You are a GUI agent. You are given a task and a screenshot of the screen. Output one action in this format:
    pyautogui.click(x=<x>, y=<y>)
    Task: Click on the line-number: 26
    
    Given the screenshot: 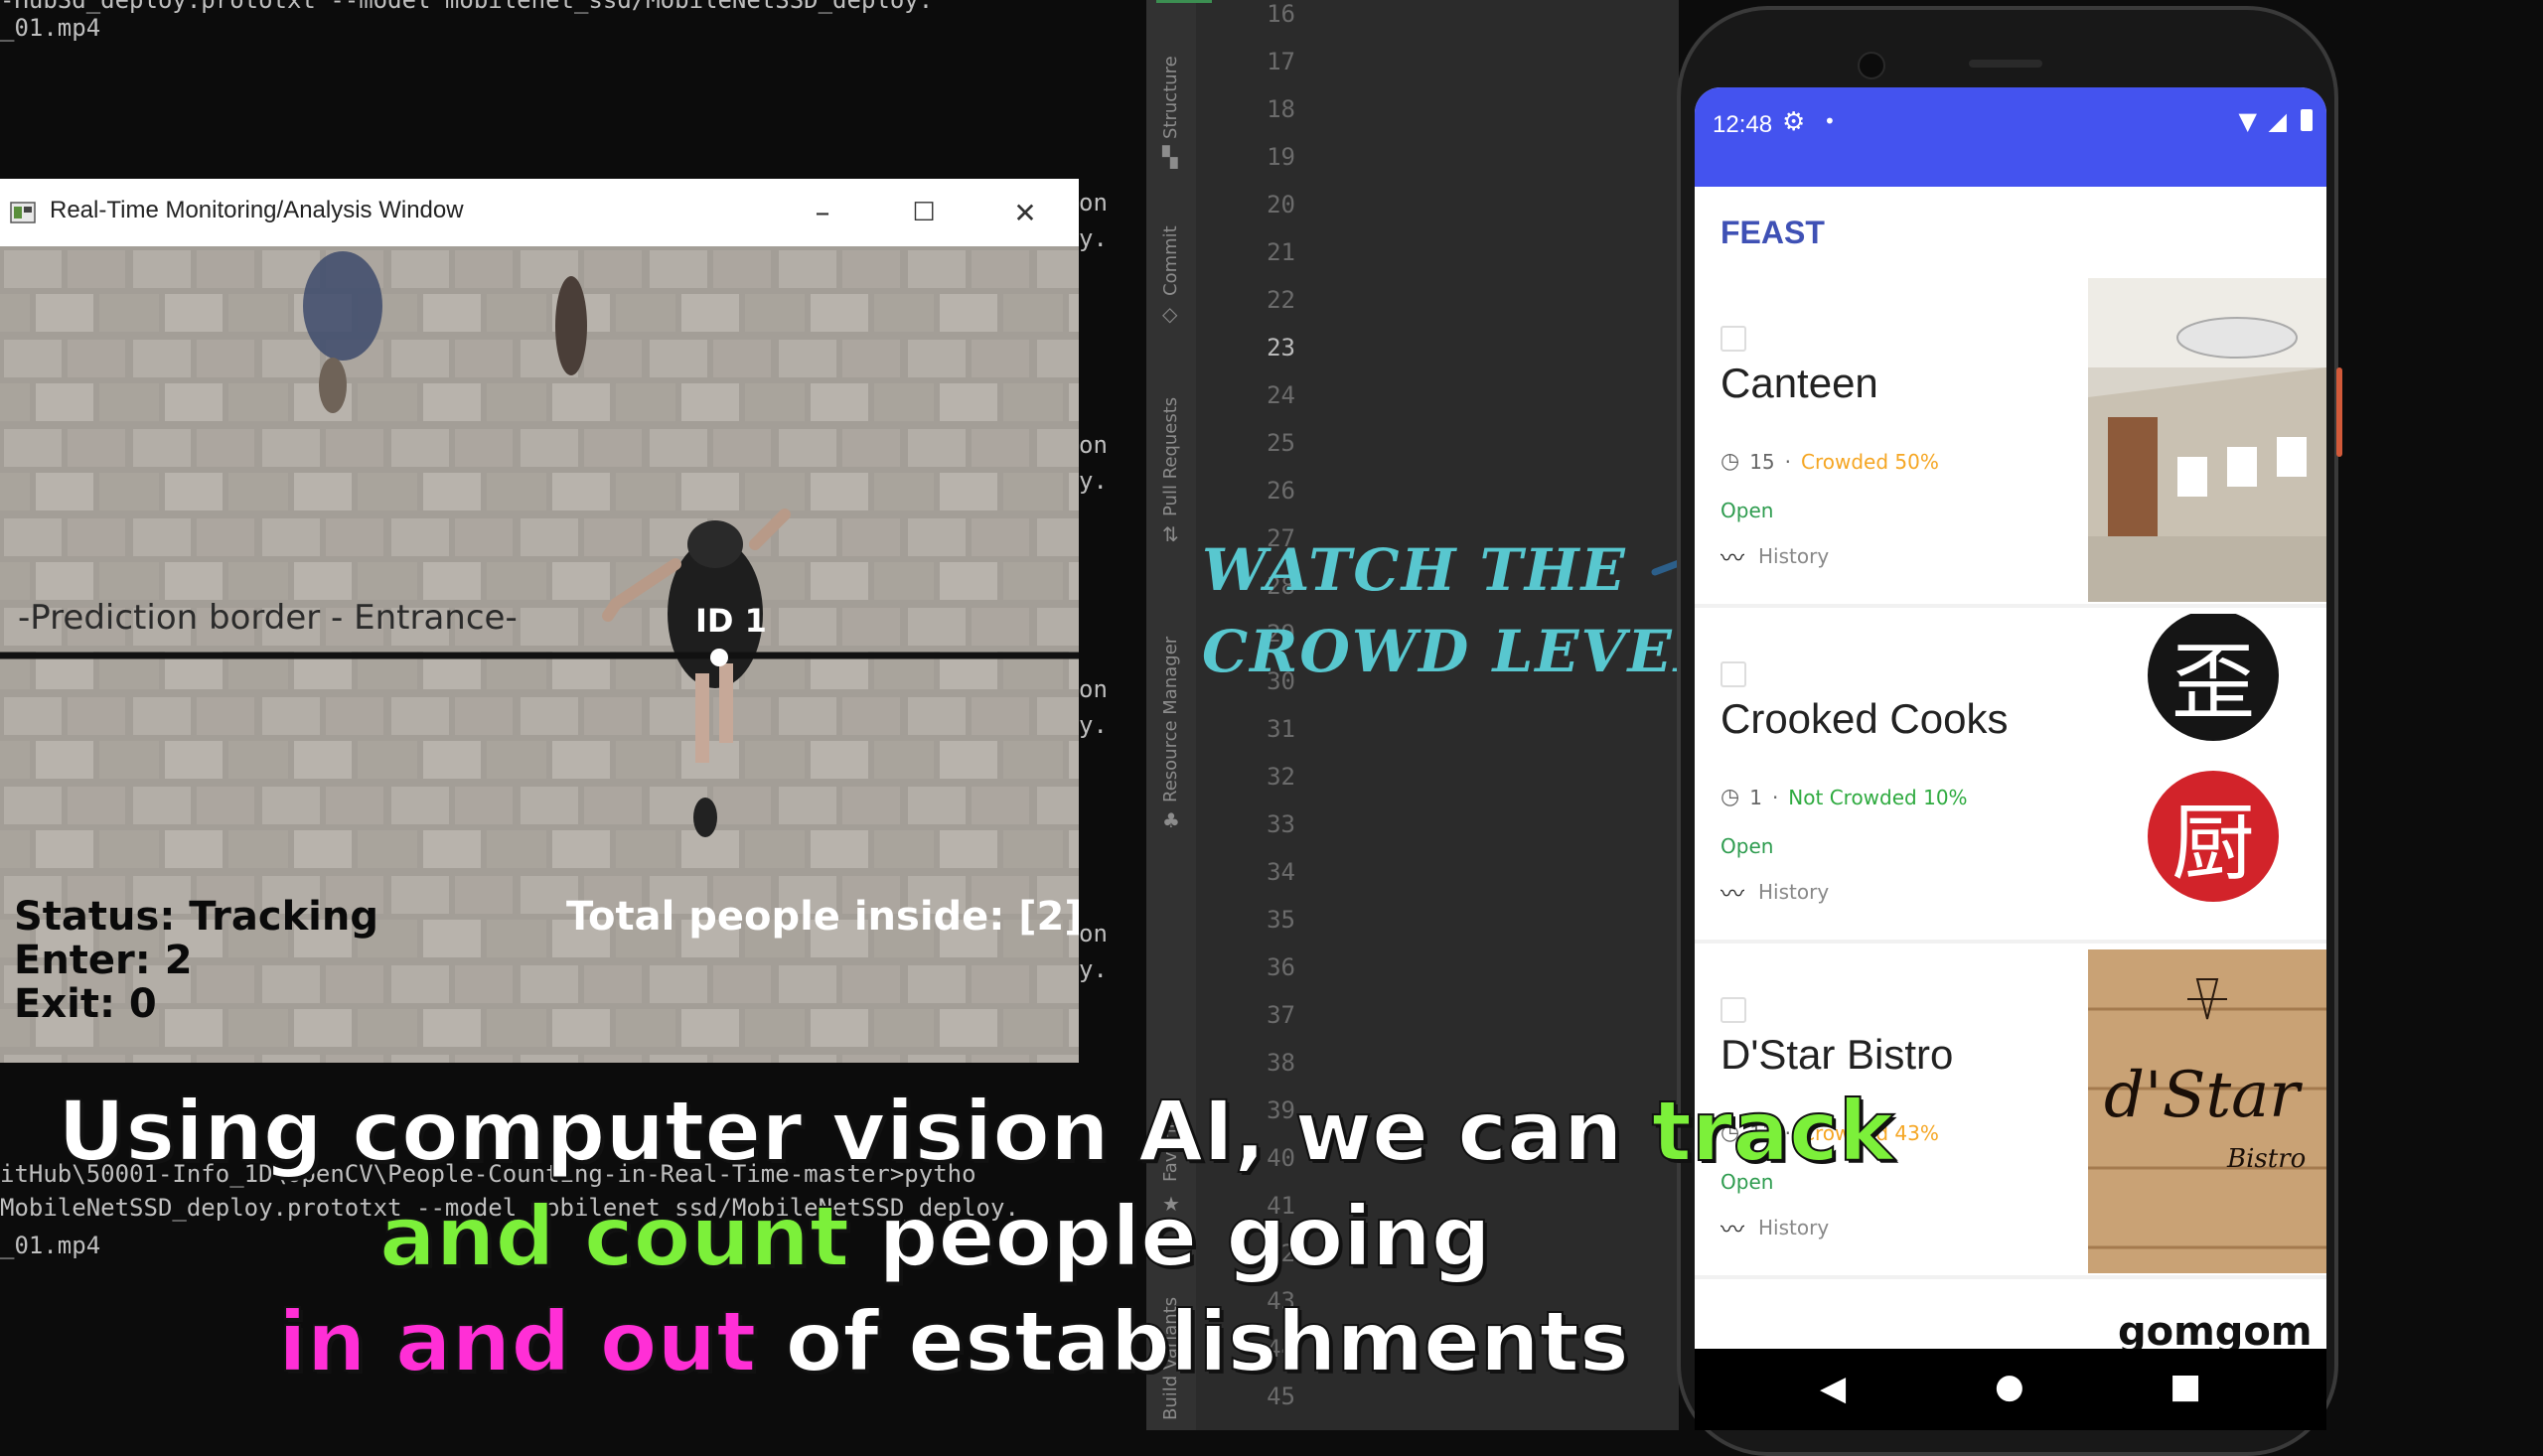 What is the action you would take?
    pyautogui.click(x=1281, y=491)
    